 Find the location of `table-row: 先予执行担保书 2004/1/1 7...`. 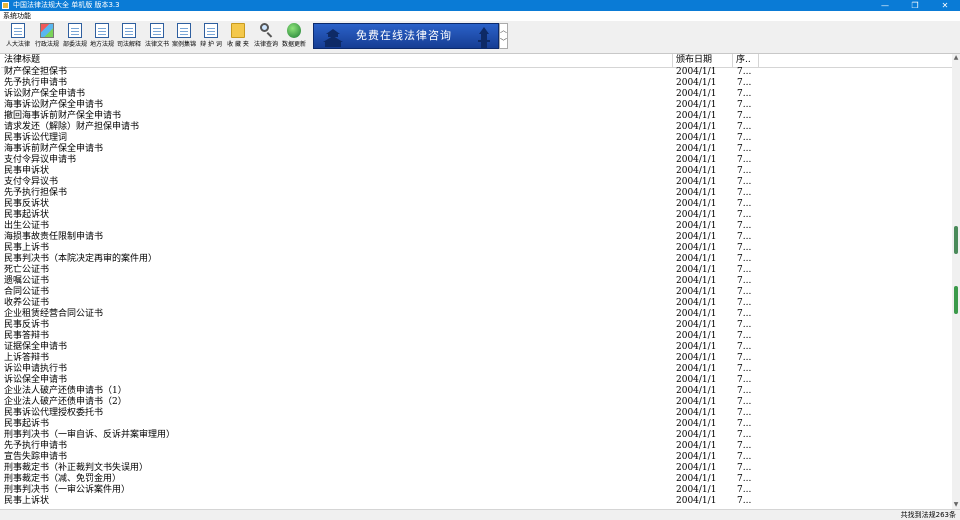

table-row: 先予执行担保书 2004/1/1 7... is located at coordinates (476, 193).